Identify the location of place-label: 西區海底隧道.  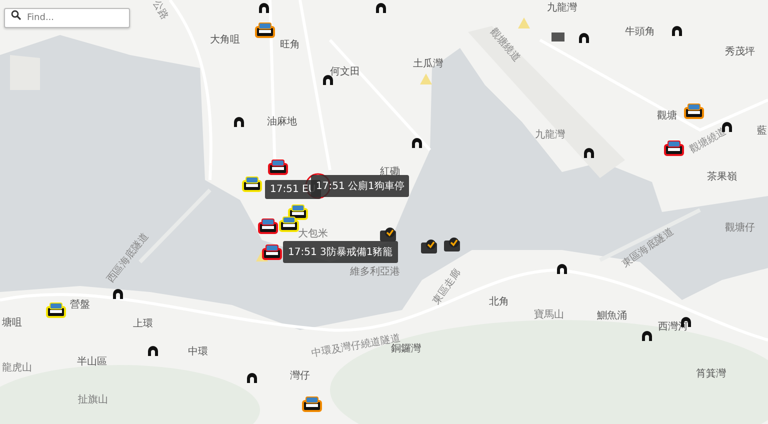
(128, 258).